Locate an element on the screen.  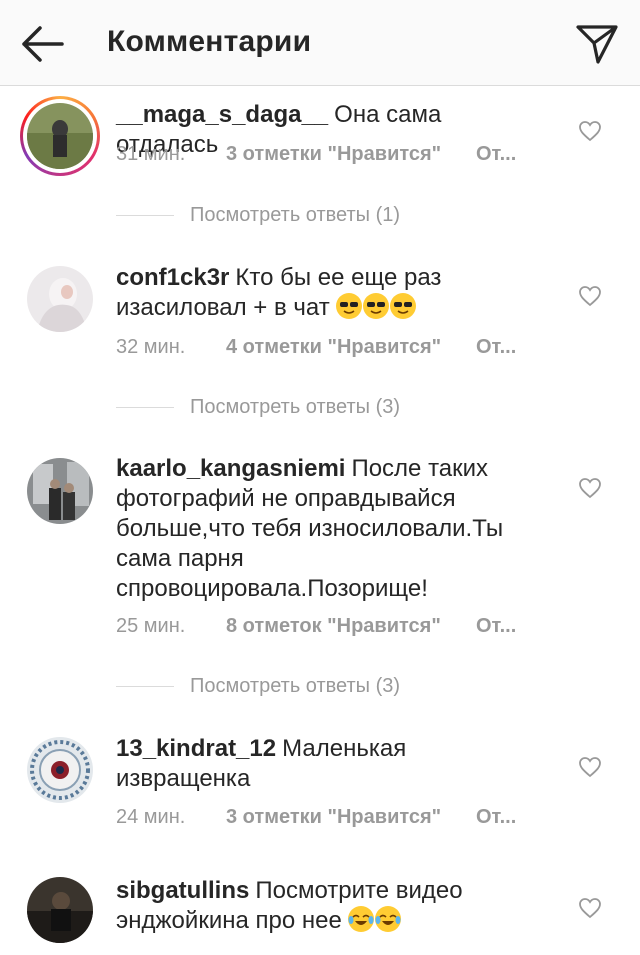
comment-username: 13_kindrat_12 is located at coordinates (196, 748).